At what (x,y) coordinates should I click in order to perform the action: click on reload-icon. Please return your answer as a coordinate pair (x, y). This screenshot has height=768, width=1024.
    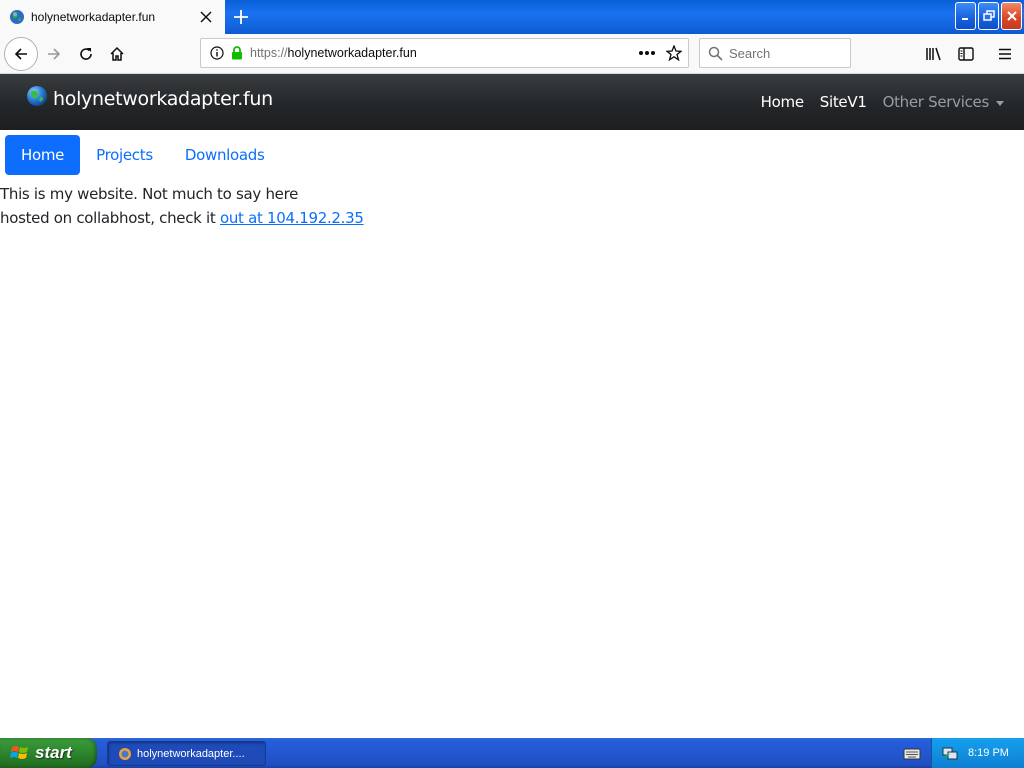
    Looking at the image, I should click on (86, 54).